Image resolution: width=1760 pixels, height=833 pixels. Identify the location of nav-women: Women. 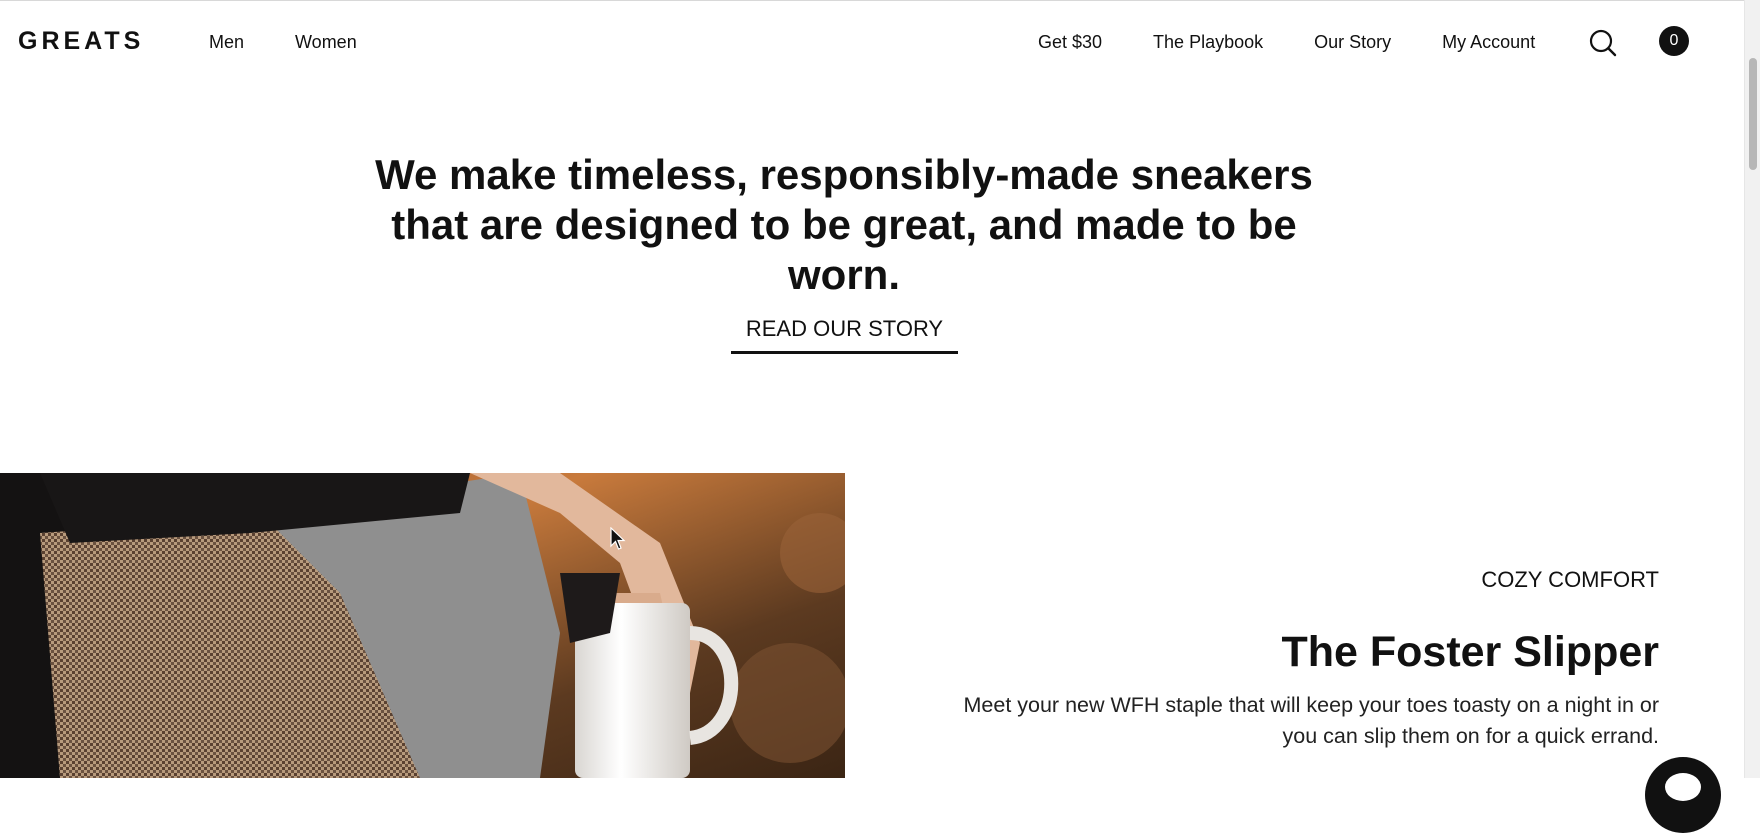
(326, 42).